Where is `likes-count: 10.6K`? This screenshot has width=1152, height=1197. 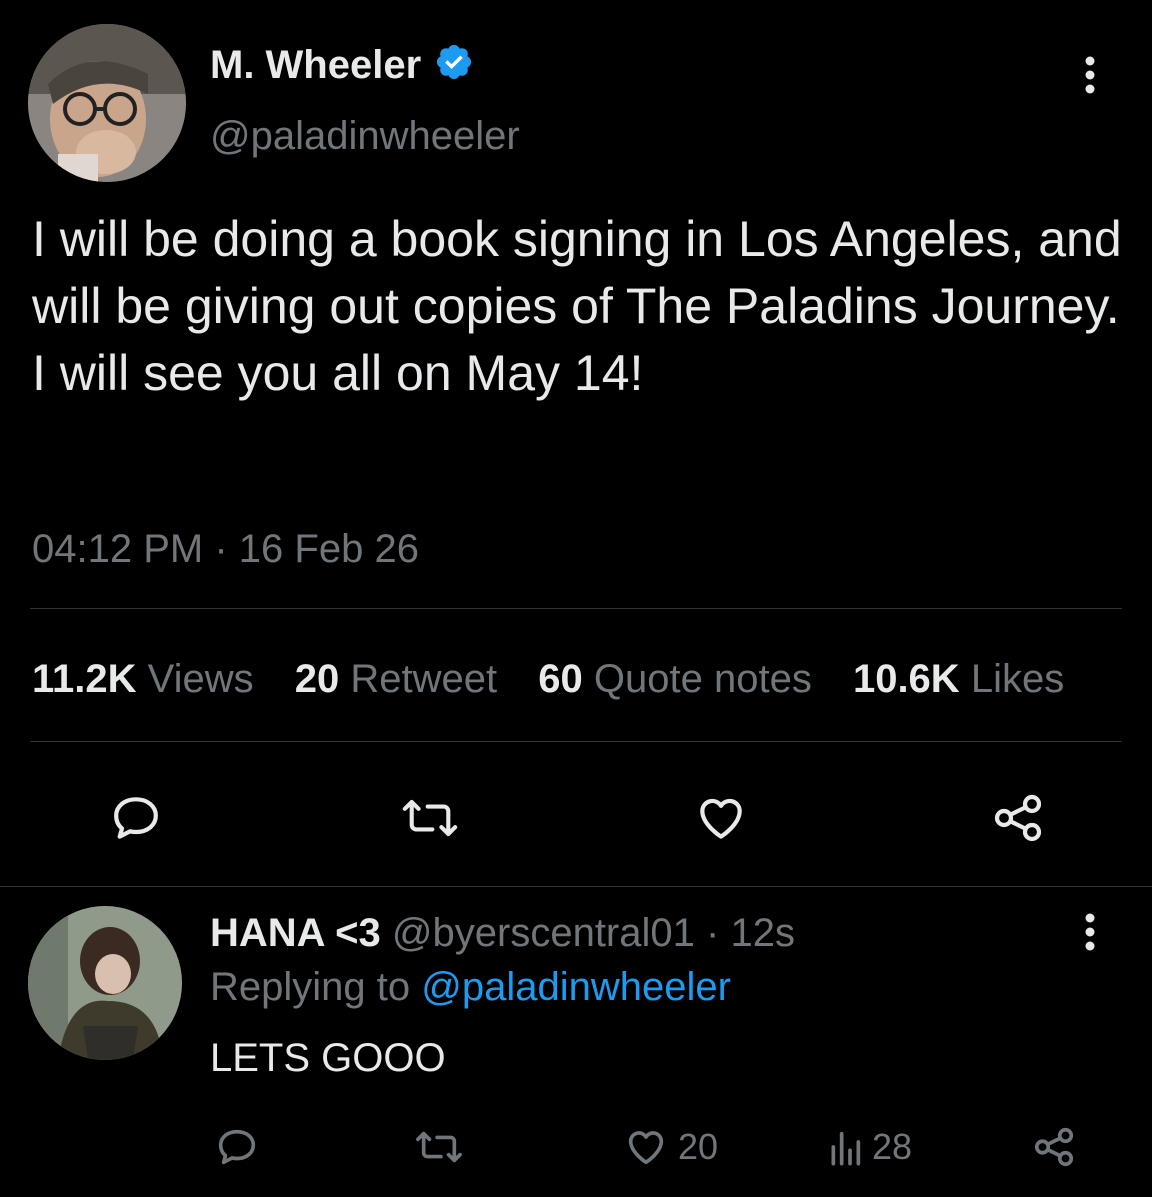
likes-count: 10.6K is located at coordinates (906, 679).